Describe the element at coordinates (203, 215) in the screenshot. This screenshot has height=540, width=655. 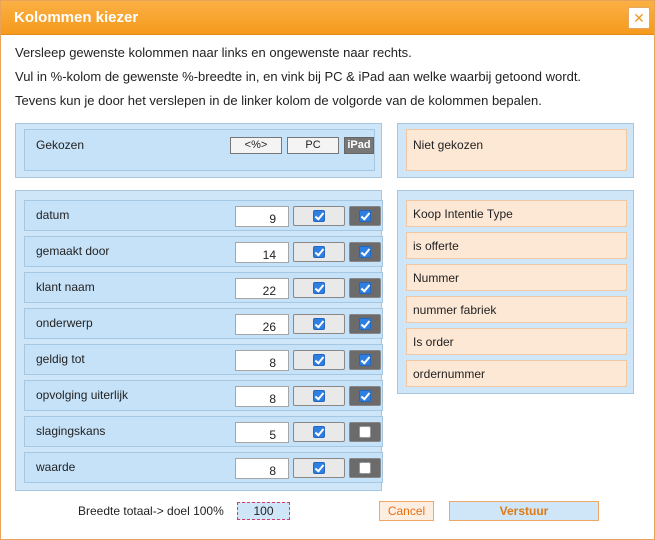
I see `chosen-column-row: datum 9` at that location.